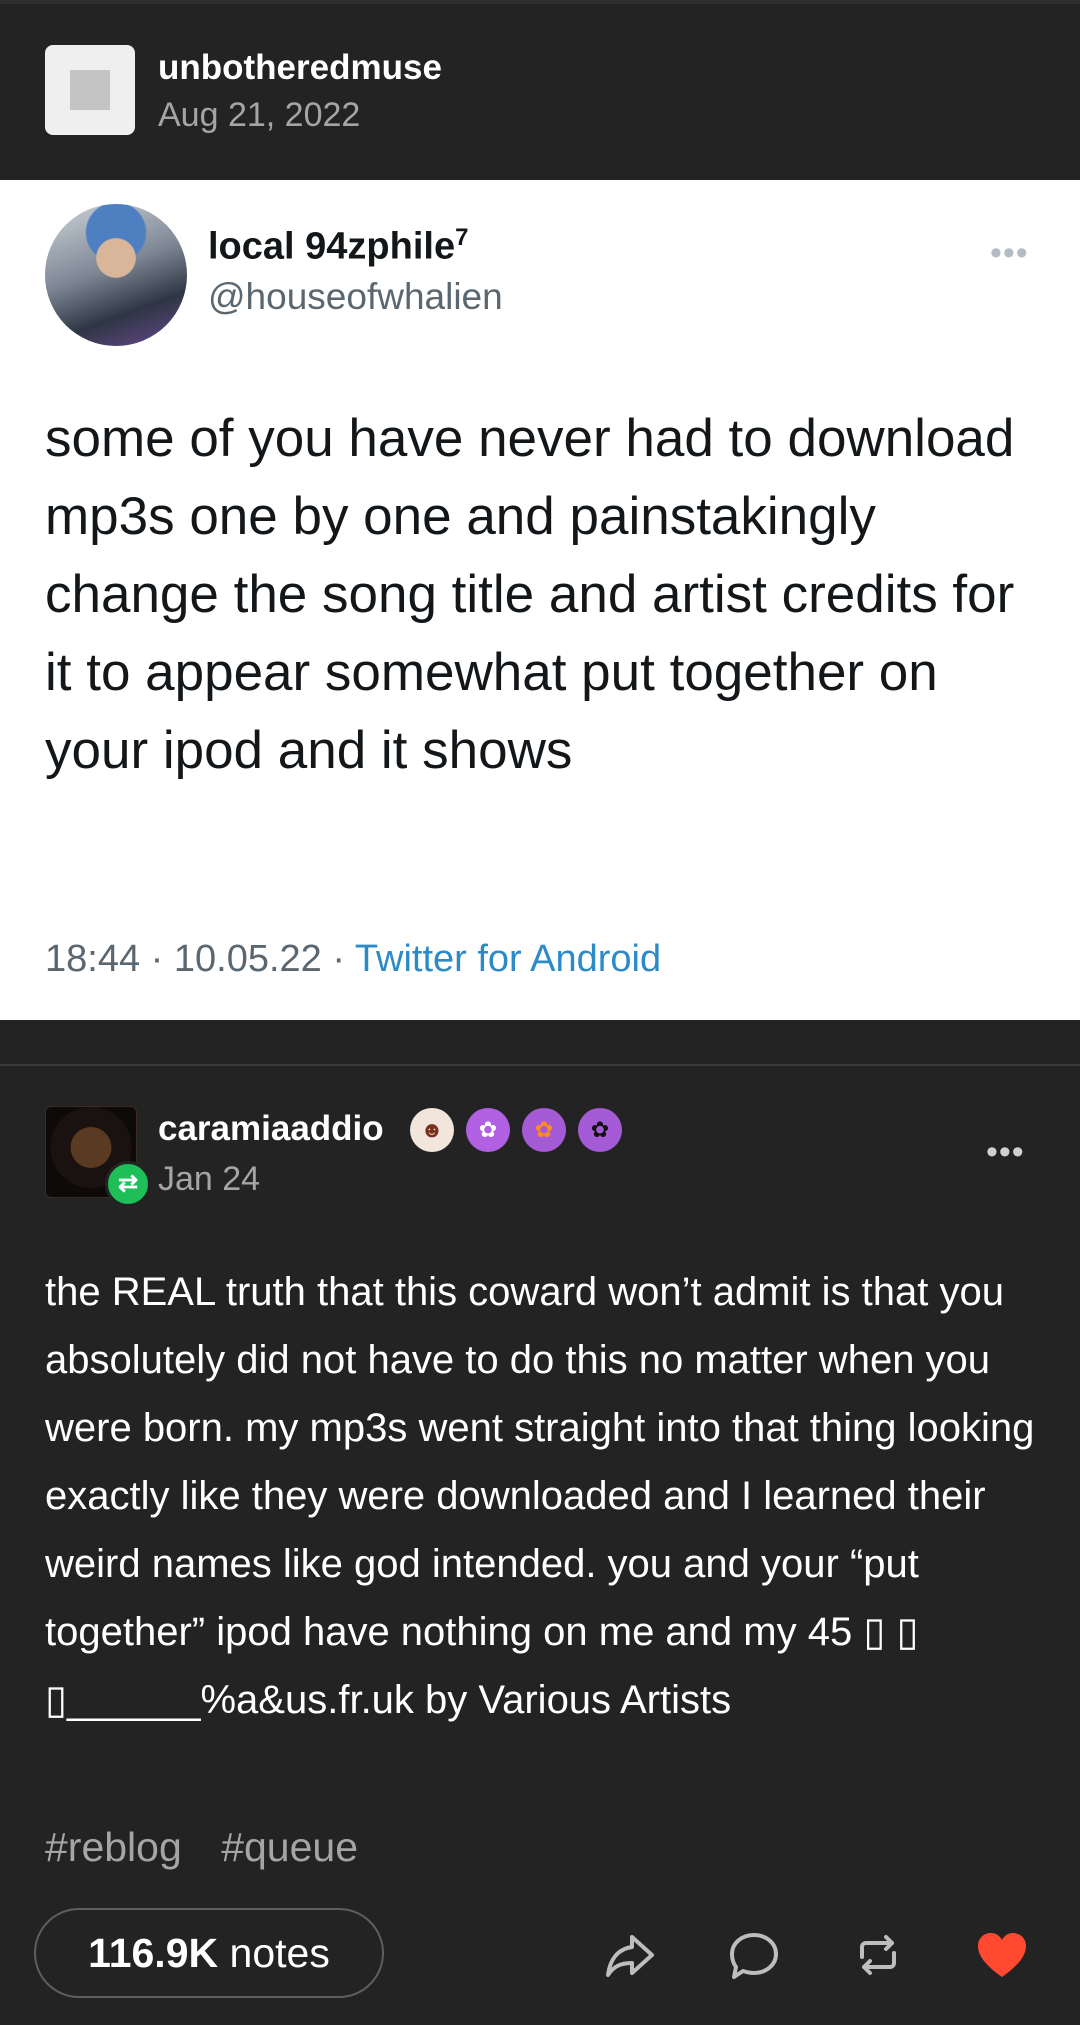 This screenshot has height=2025, width=1080. What do you see at coordinates (1009, 253) in the screenshot?
I see `ellipsis-icon: •••` at bounding box center [1009, 253].